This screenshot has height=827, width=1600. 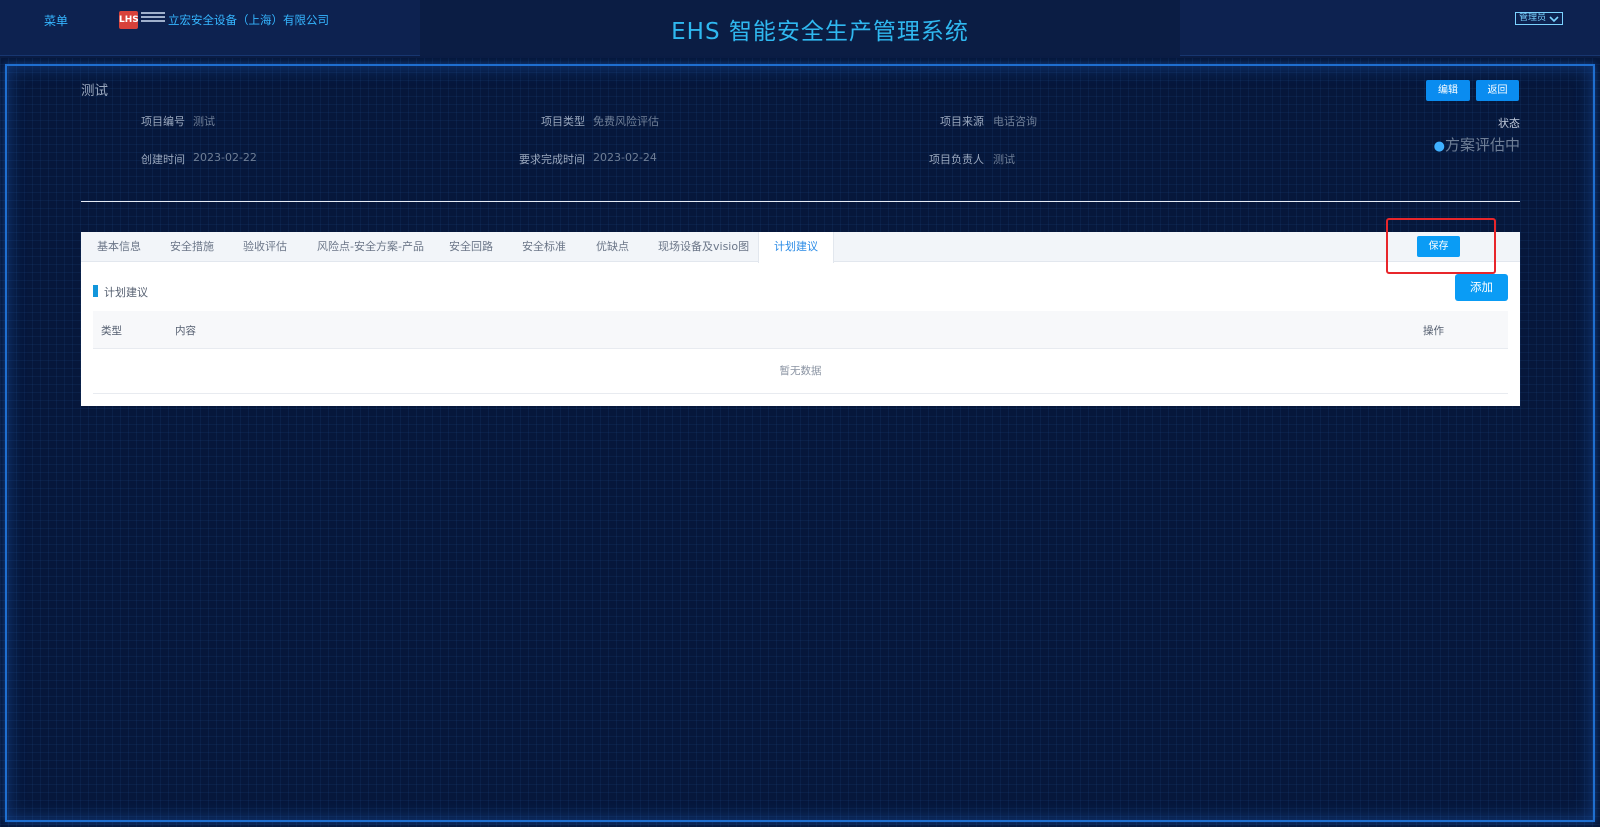 I want to click on top-header: 菜单 LHS 立宏安全设备（上海）有限公司 EHS 智能安全生产管理系统 管理员, so click(x=800, y=29).